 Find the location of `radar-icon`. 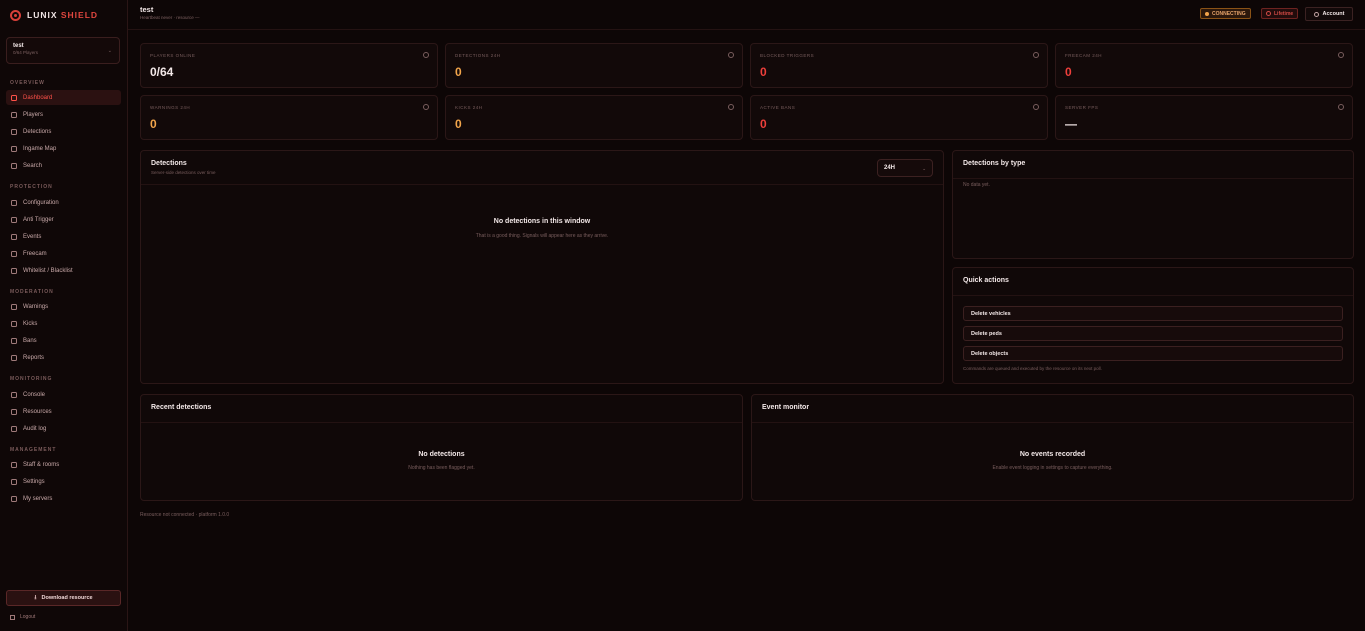

radar-icon is located at coordinates (14, 131).